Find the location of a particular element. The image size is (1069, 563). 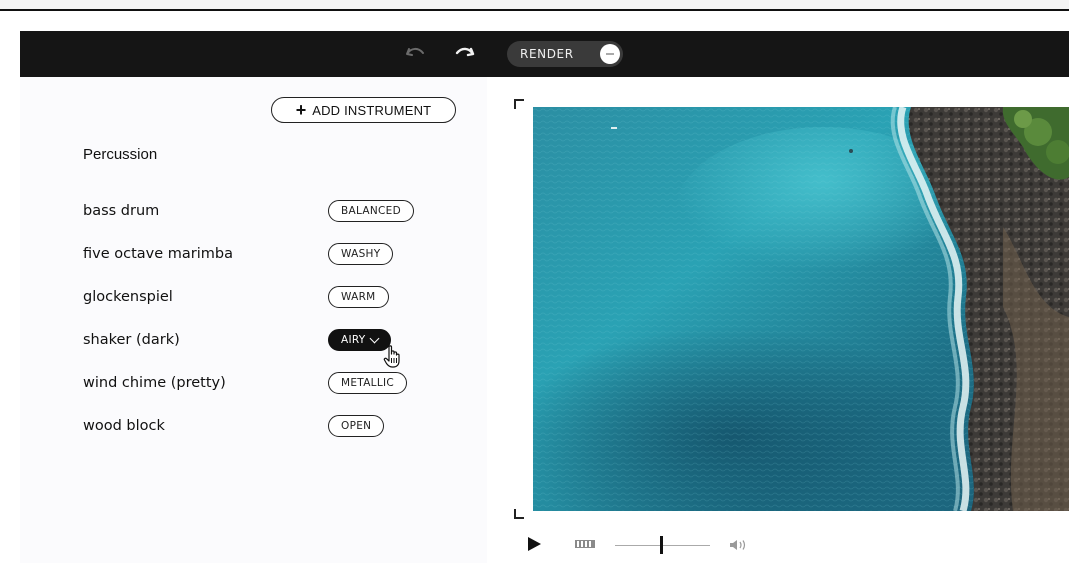

scrub-handle is located at coordinates (661, 545).